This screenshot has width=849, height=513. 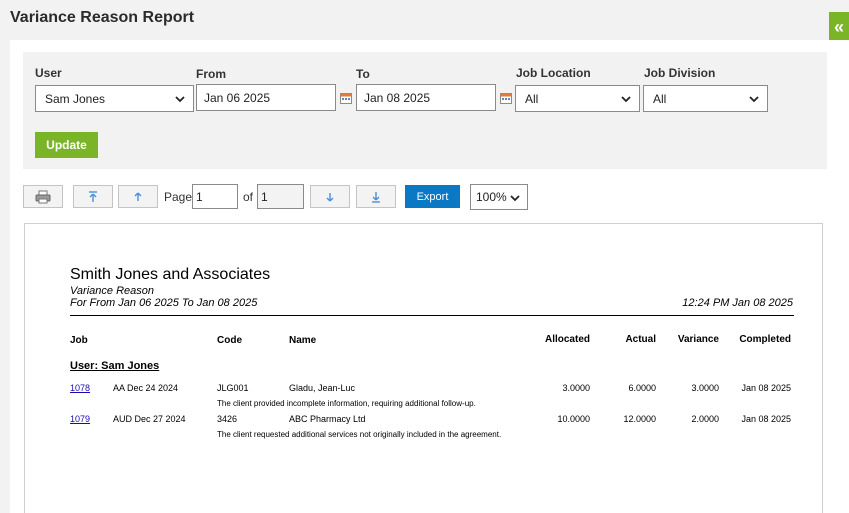 I want to click on job-code: JLG001, so click(x=233, y=388).